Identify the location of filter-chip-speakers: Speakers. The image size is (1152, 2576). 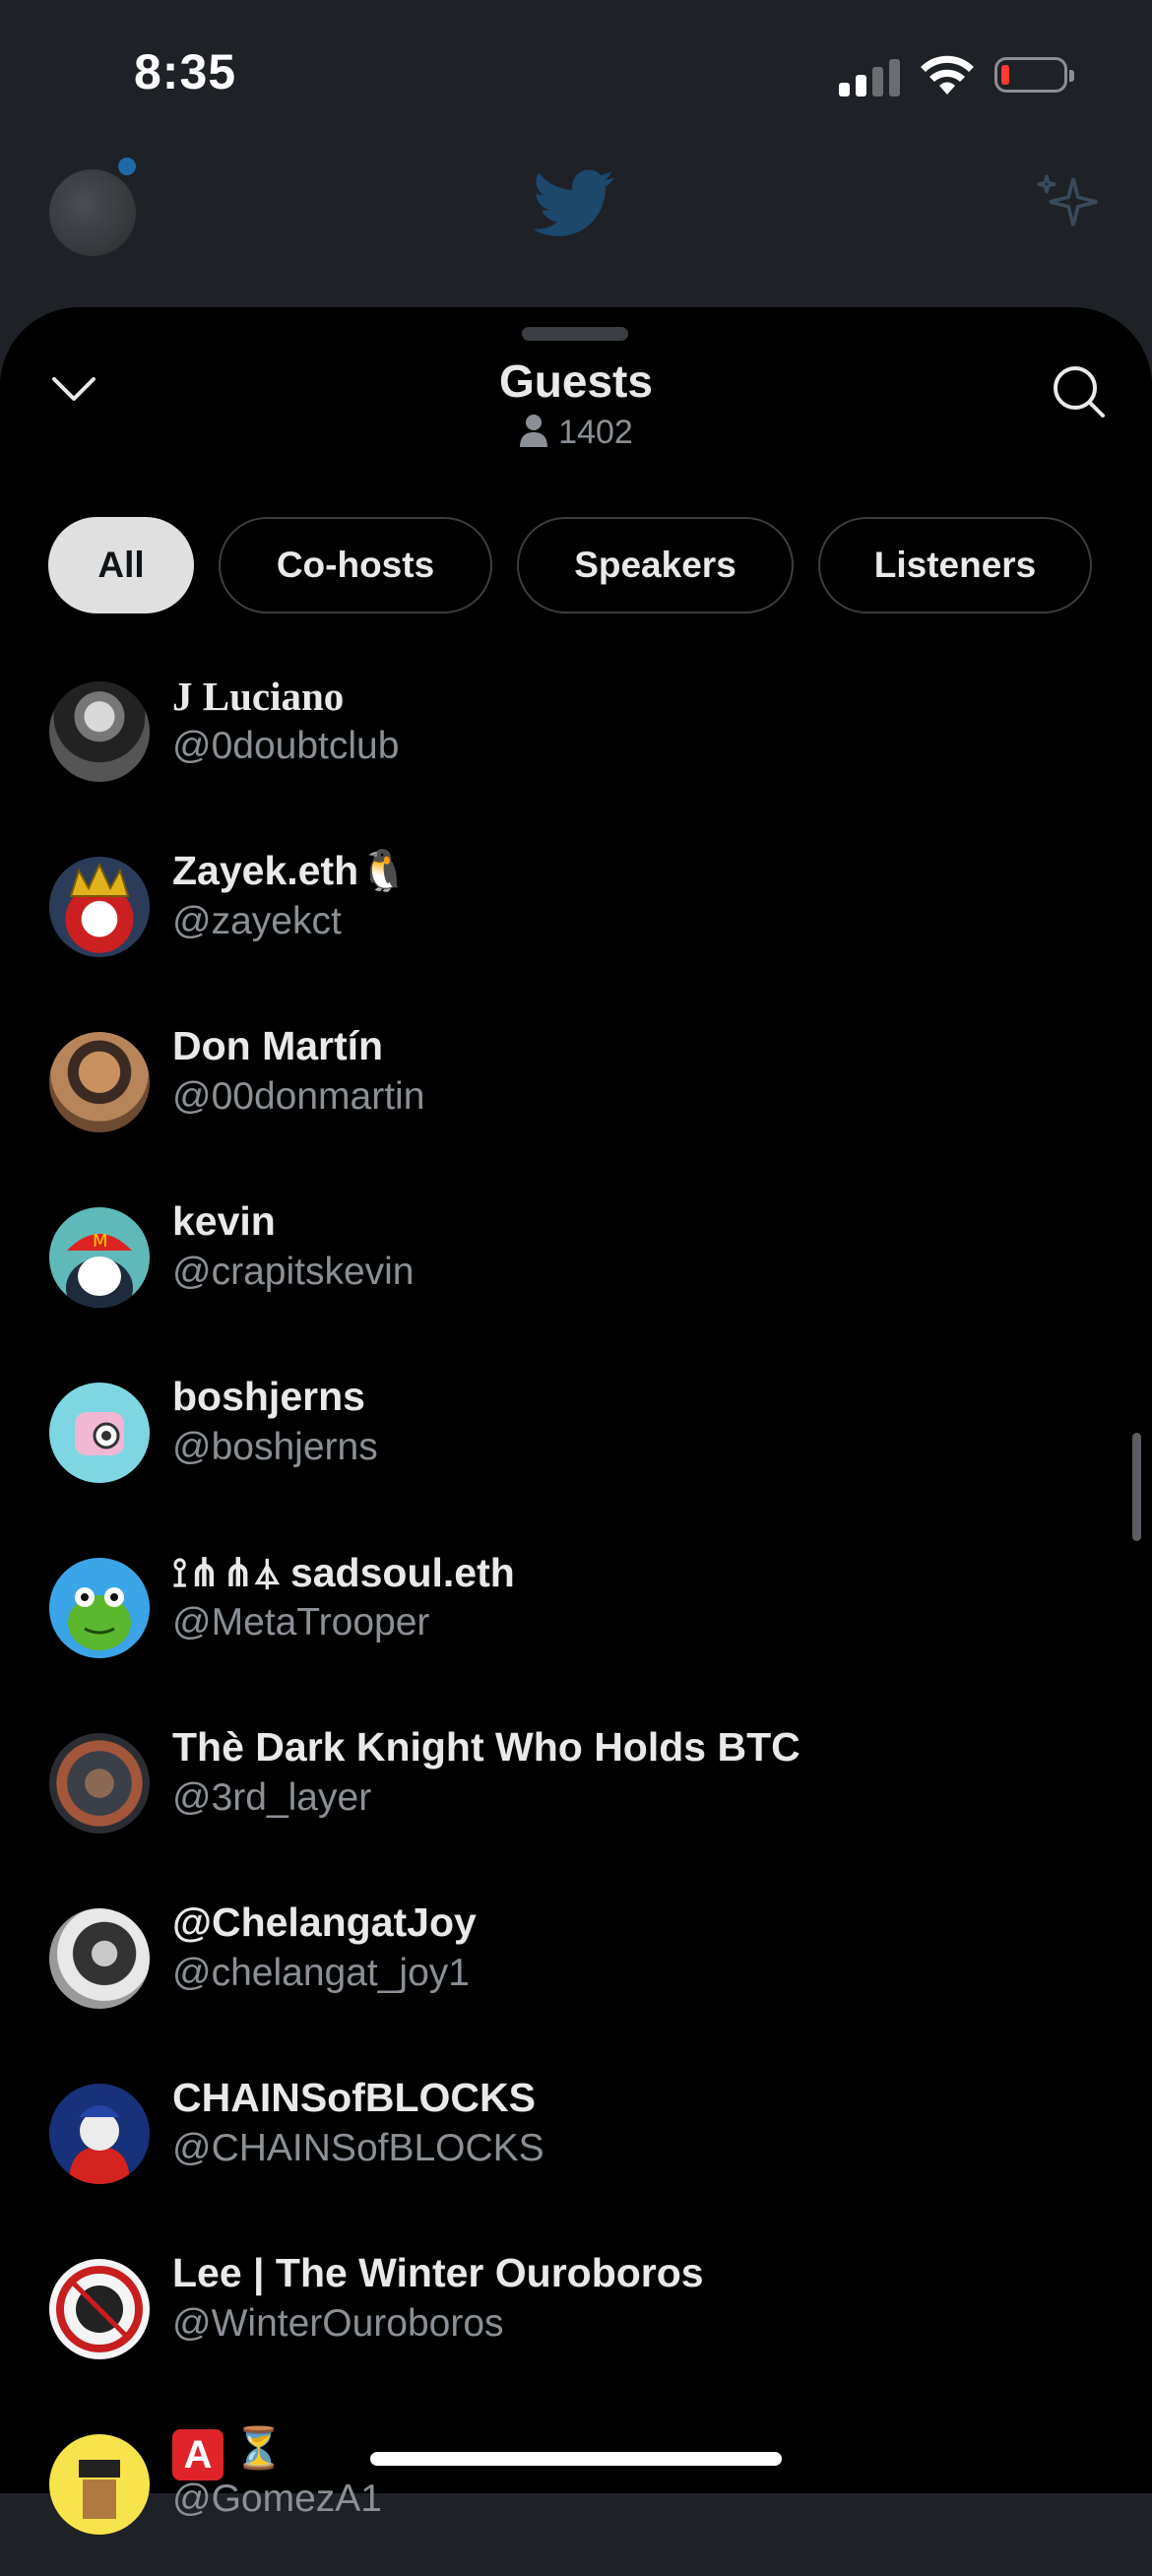
(655, 565).